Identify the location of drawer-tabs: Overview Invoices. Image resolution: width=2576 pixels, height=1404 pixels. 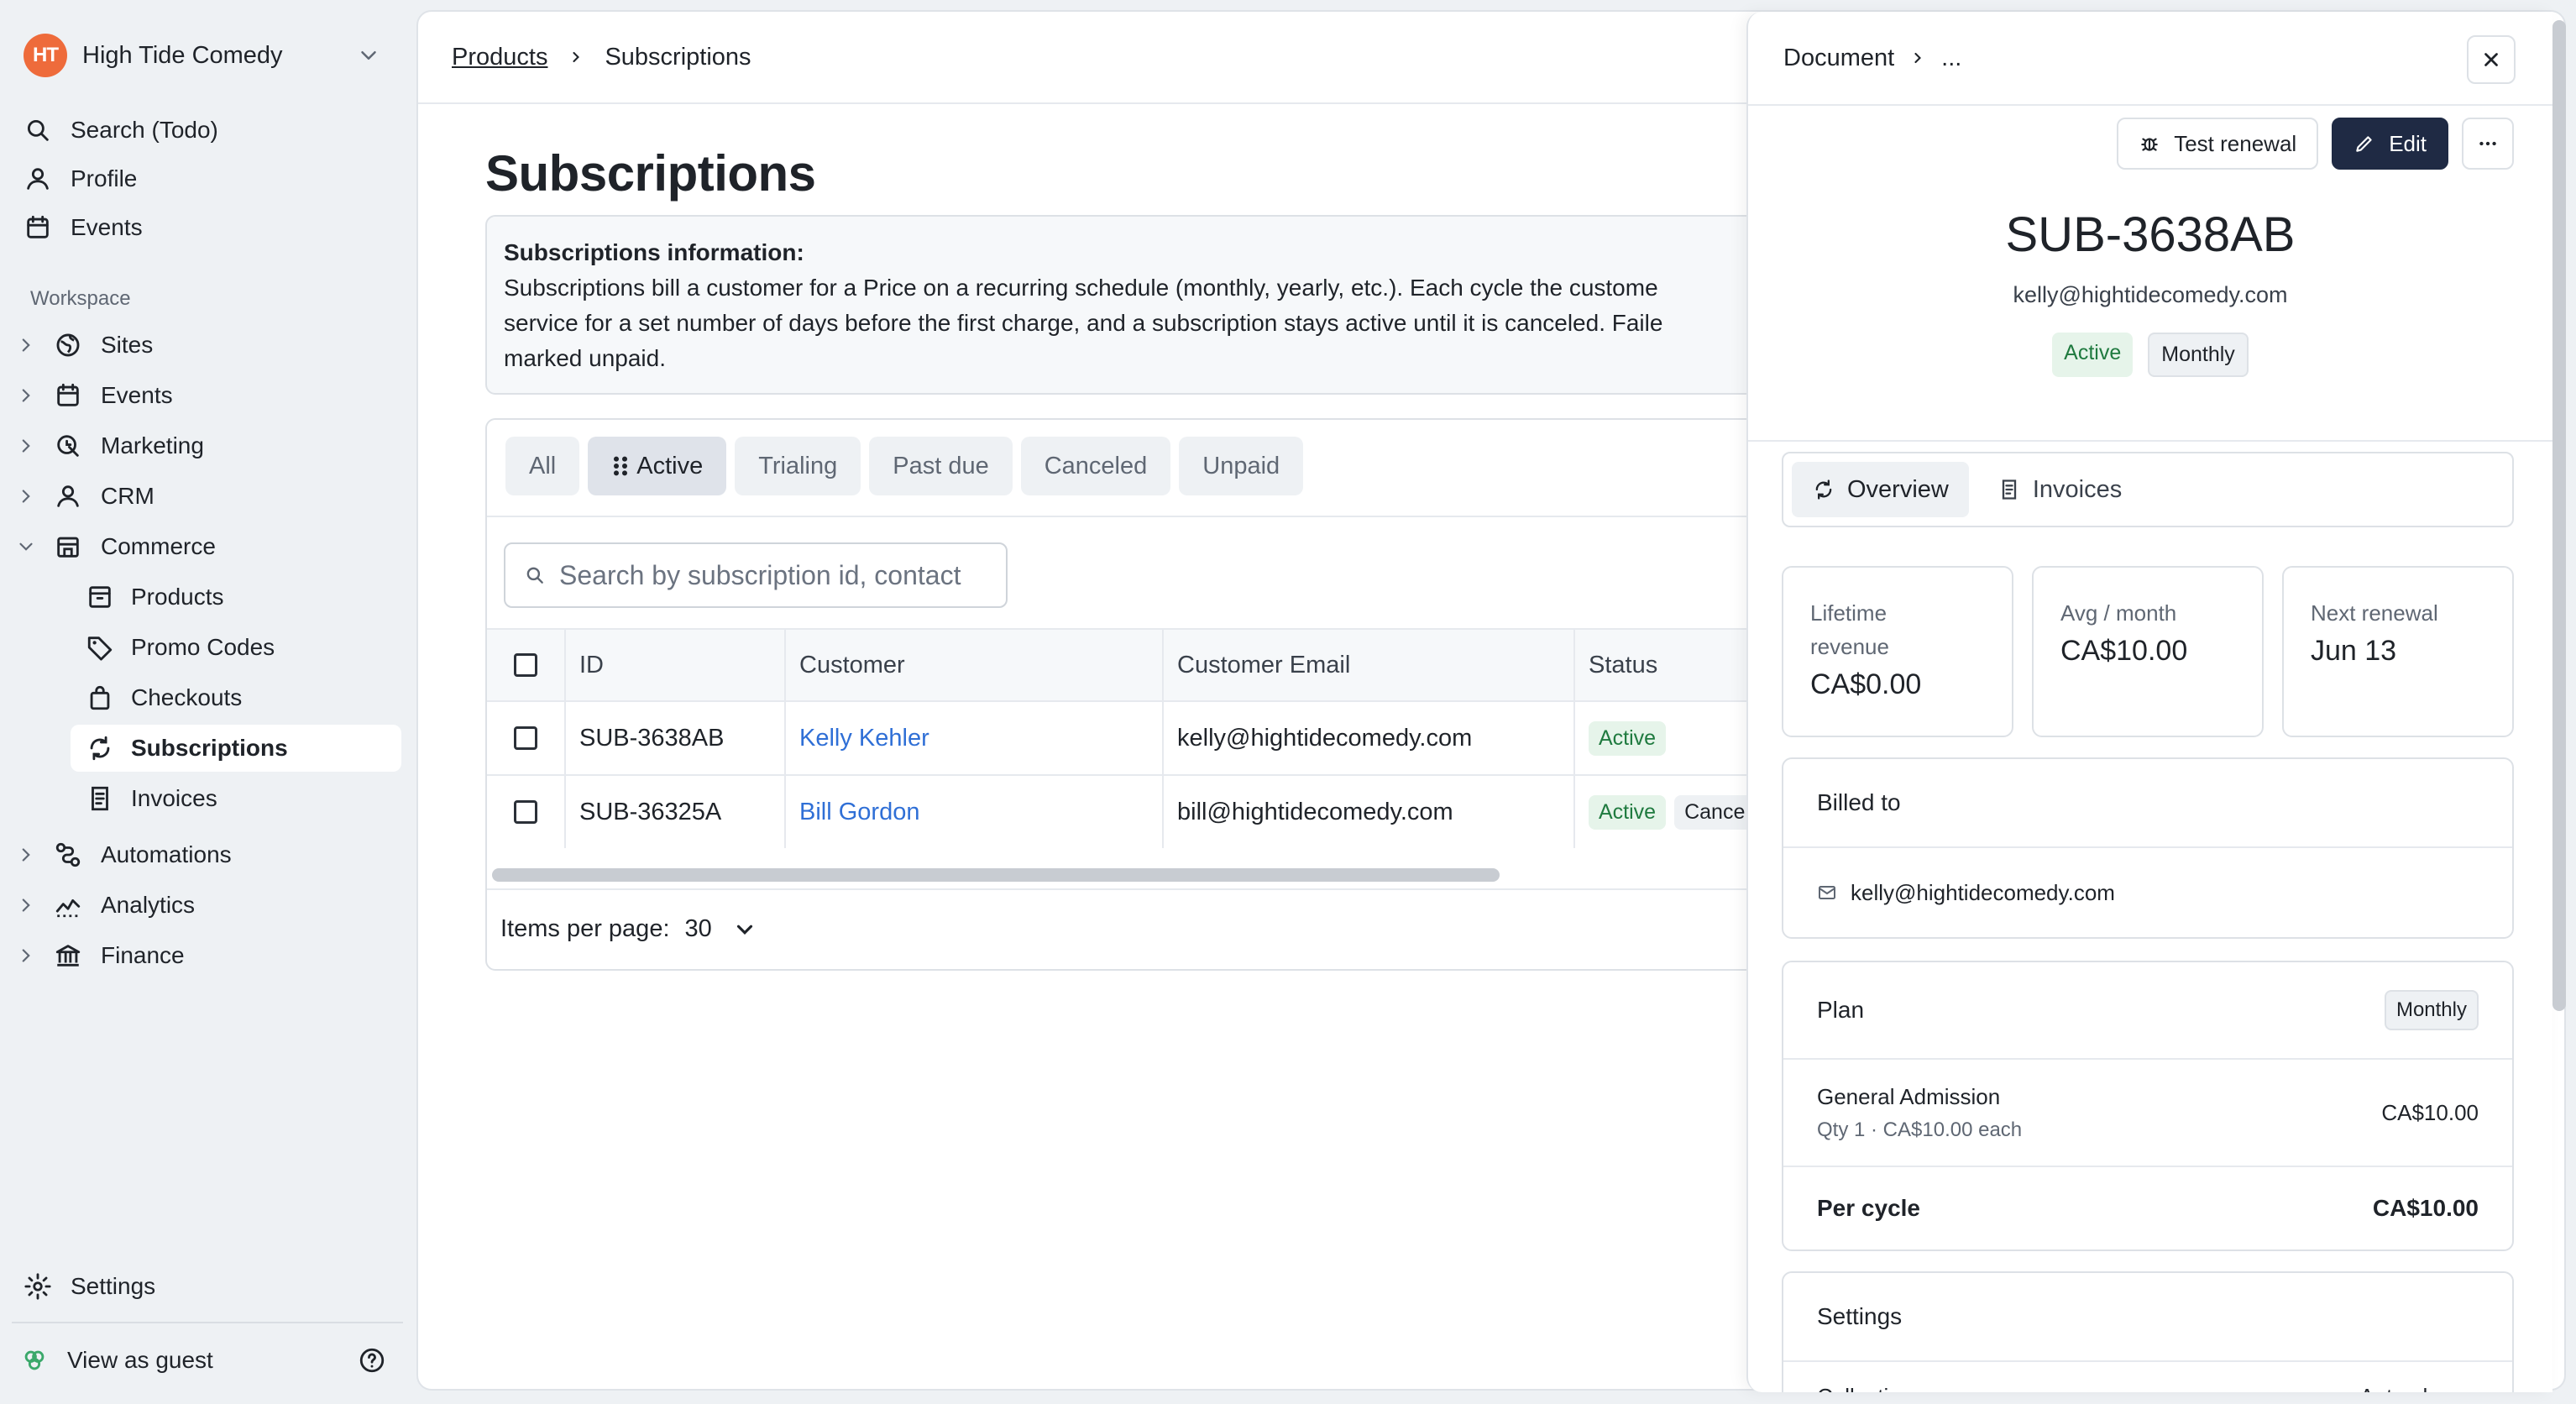
(2148, 489).